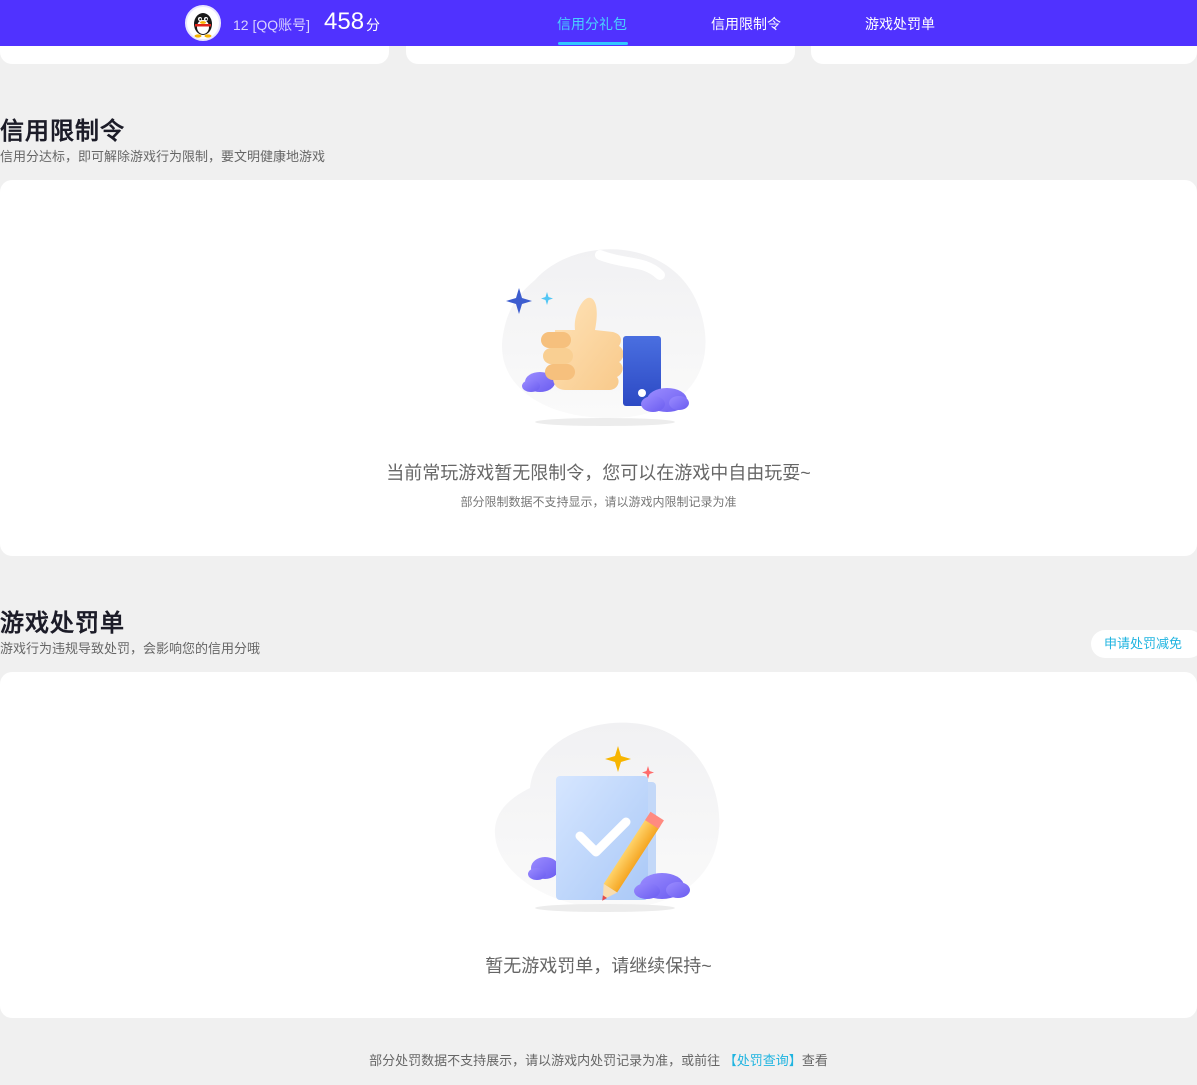  I want to click on credit-score: 458, so click(344, 21).